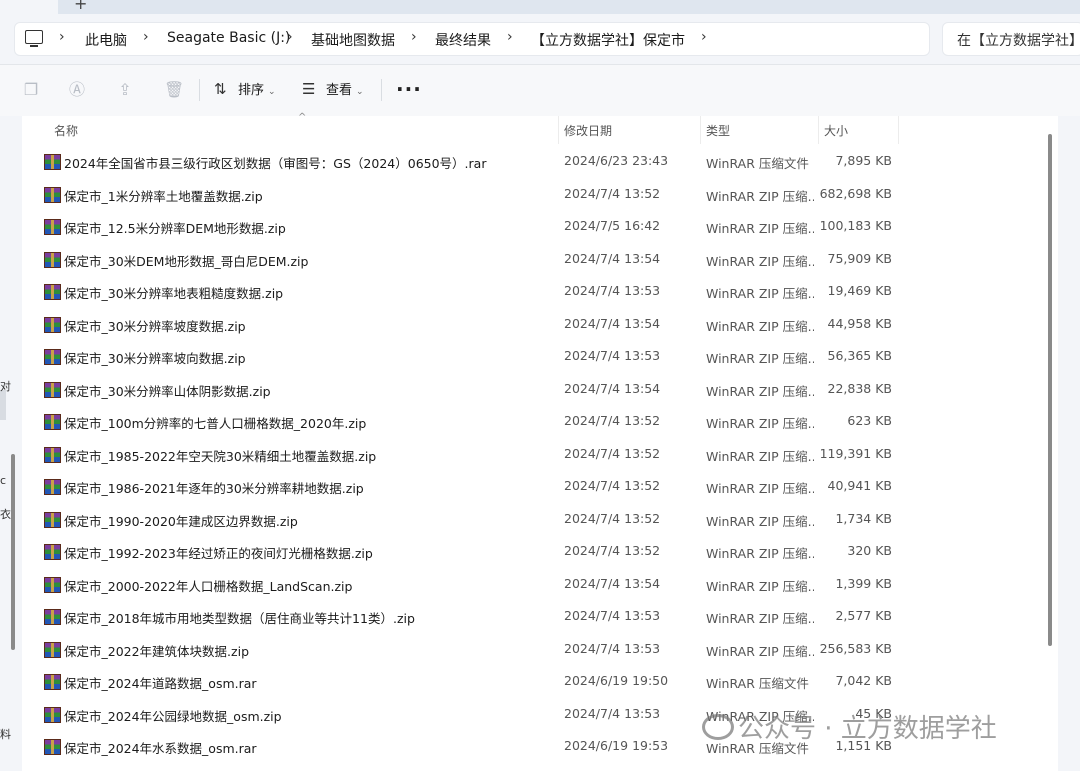 The image size is (1080, 771). What do you see at coordinates (77, 90) in the screenshot?
I see `rename-icon: Ⓐ` at bounding box center [77, 90].